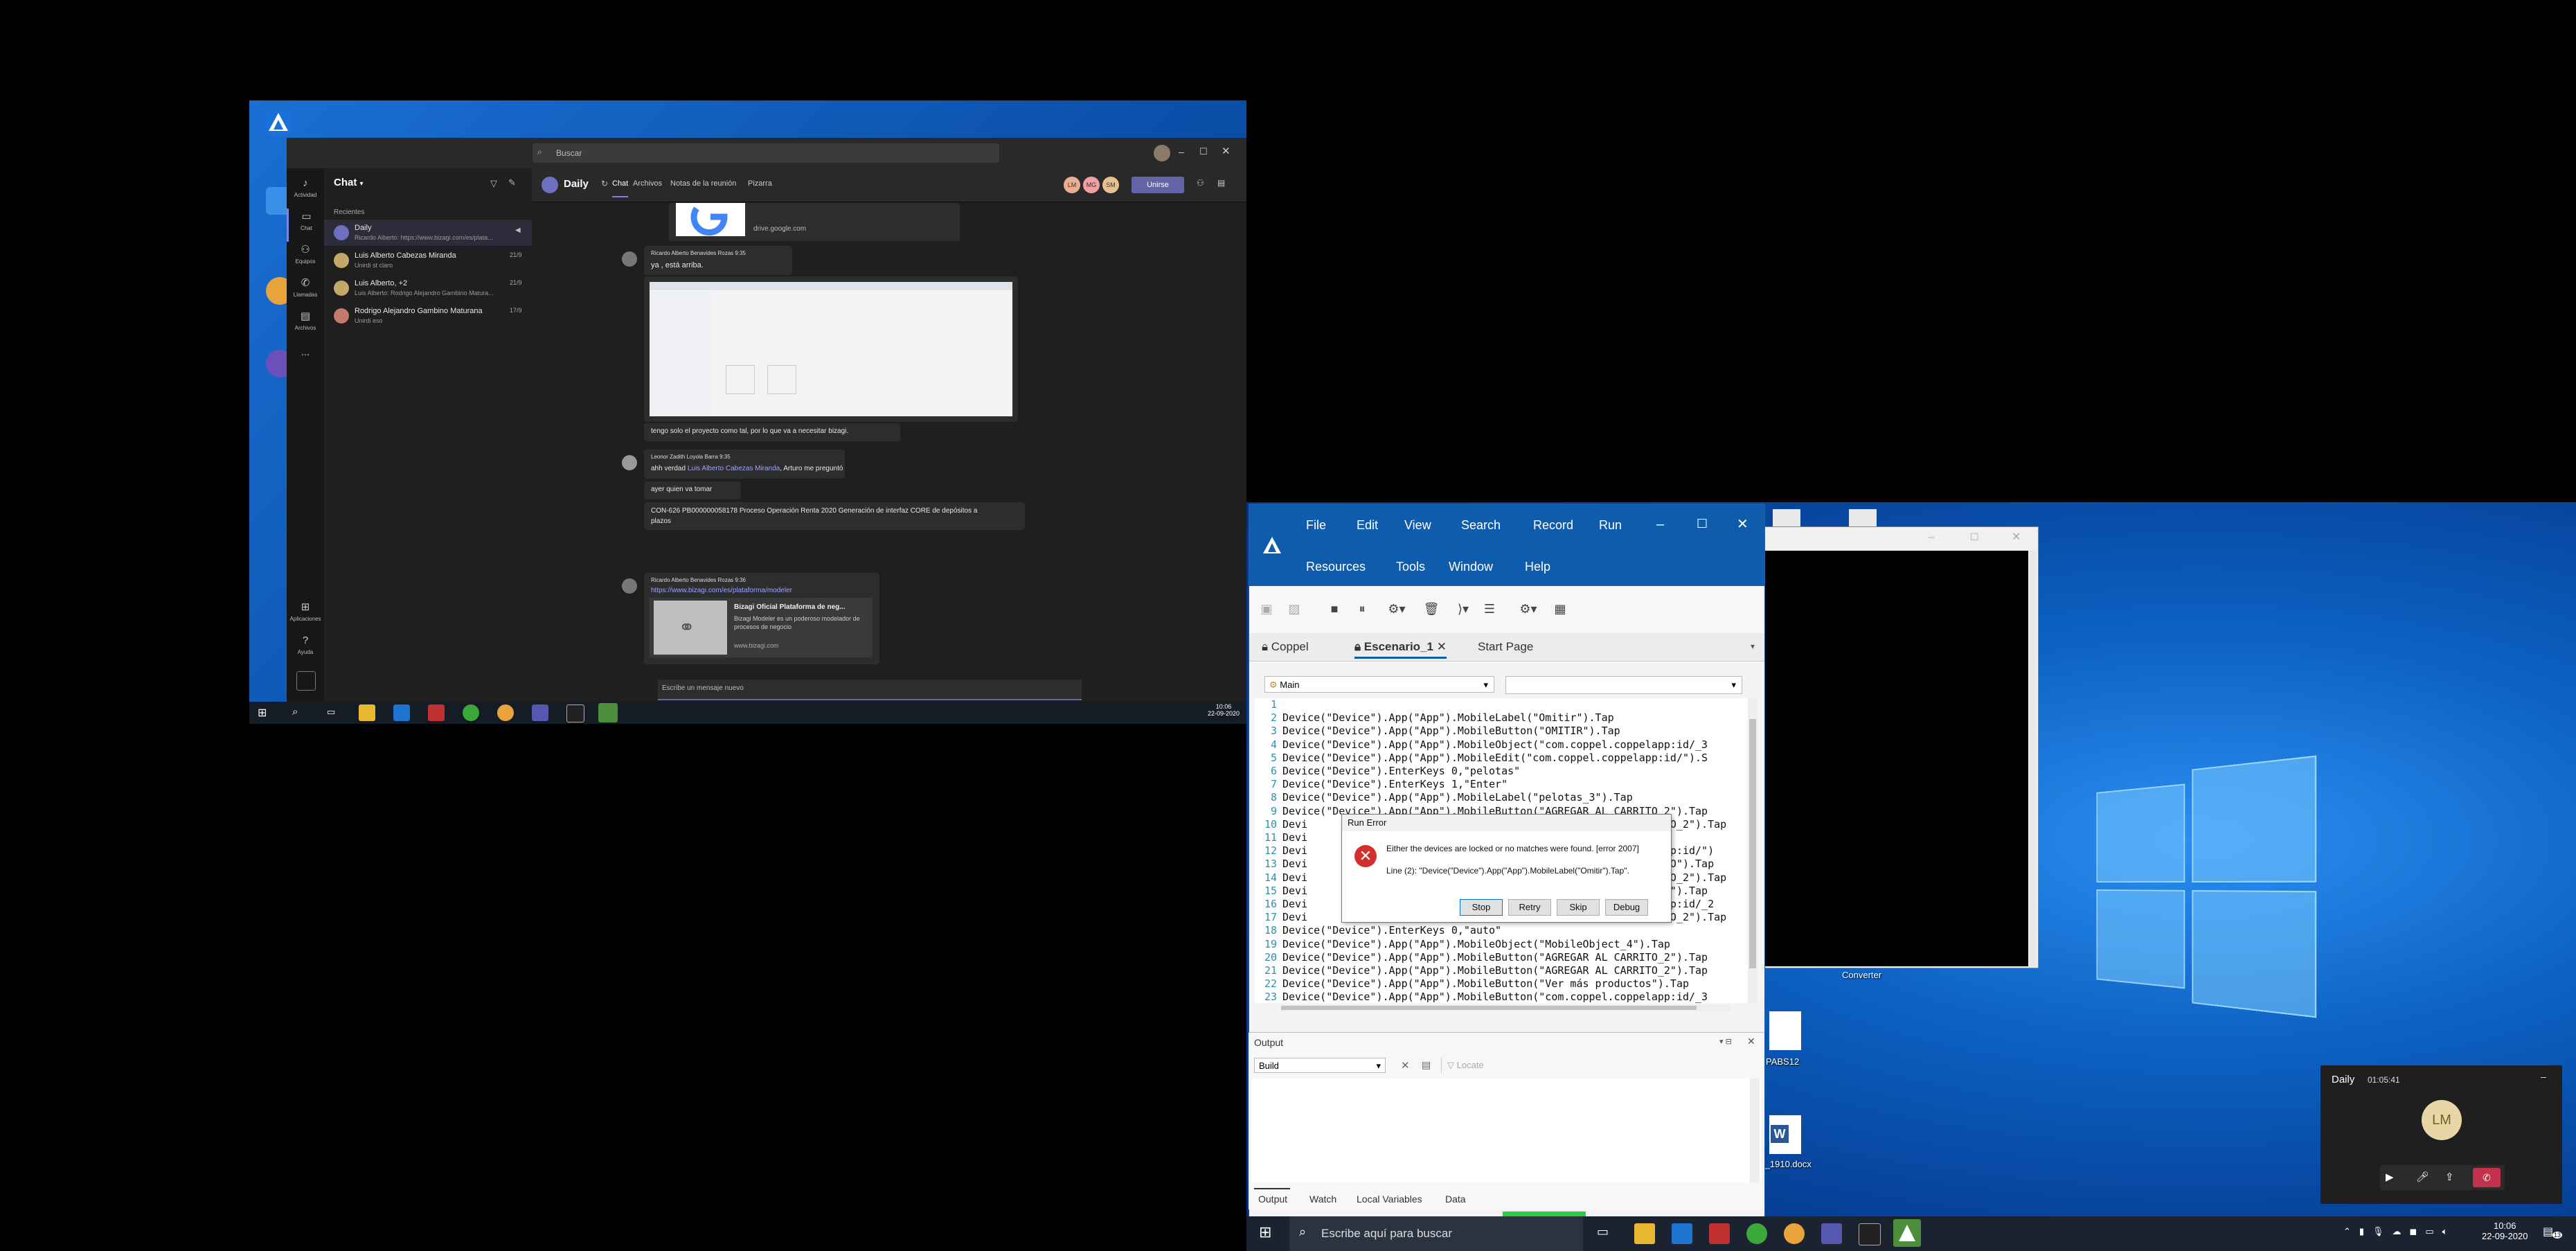  Describe the element at coordinates (1323, 1199) in the screenshot. I see `tab-watch: Watch` at that location.